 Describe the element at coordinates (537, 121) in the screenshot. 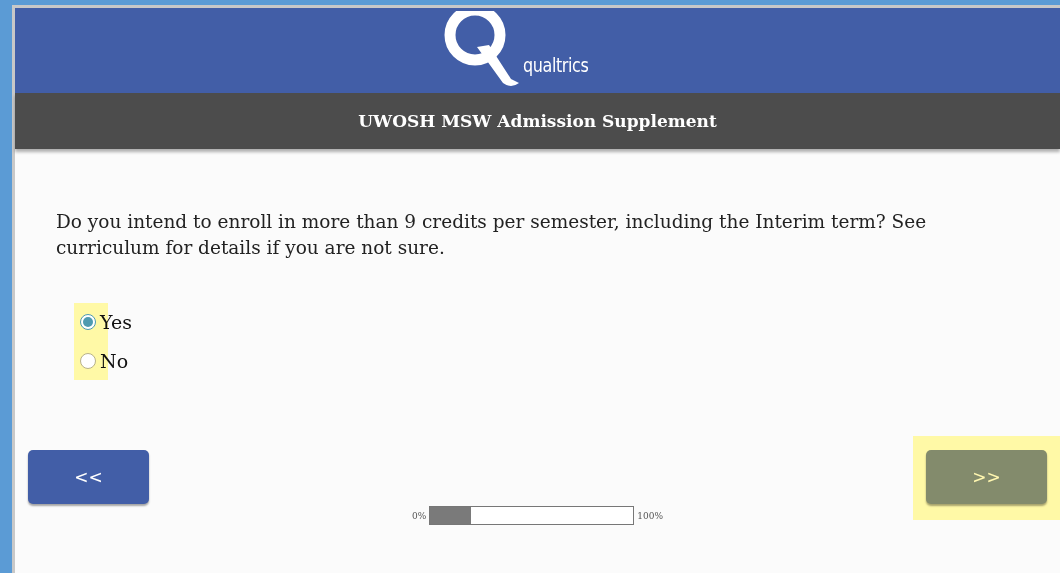

I see `survey-title: UWOSH MSW Admission Supplement` at that location.